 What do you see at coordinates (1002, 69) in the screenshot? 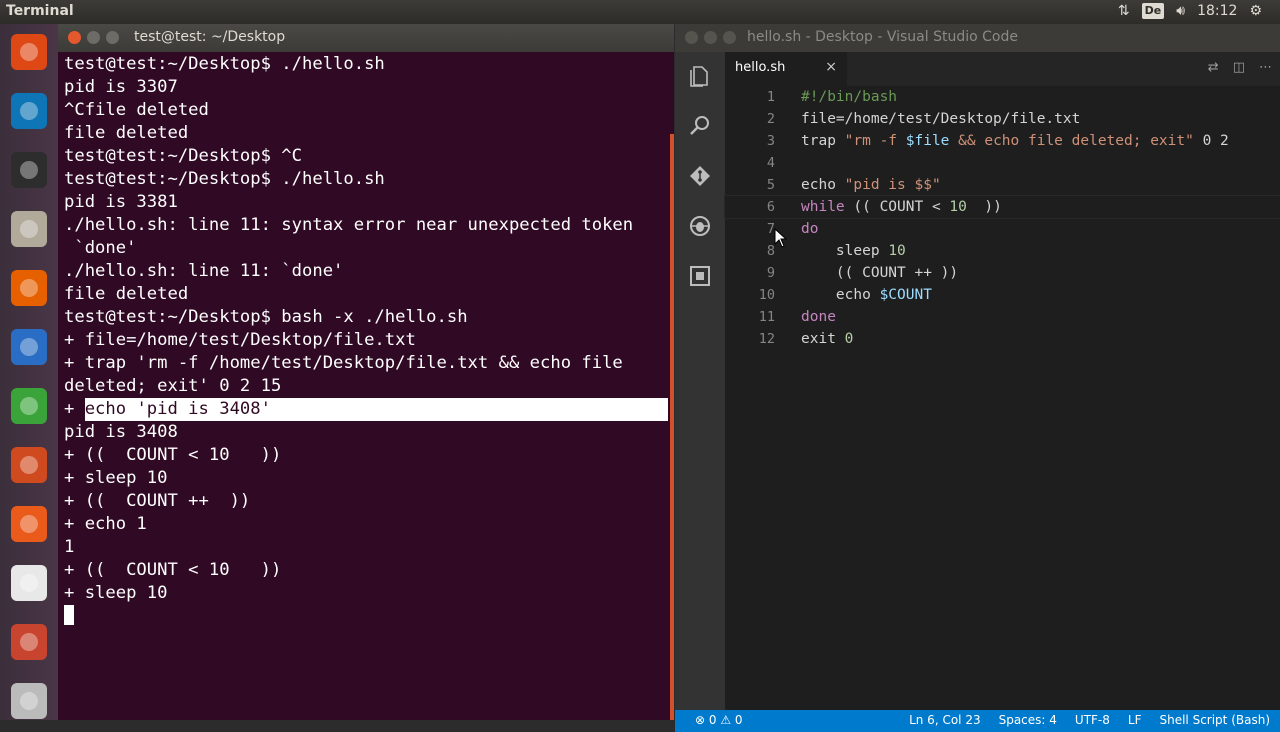
I see `editor-tabs: hello.sh × ⇄ ◫ ⋯` at bounding box center [1002, 69].